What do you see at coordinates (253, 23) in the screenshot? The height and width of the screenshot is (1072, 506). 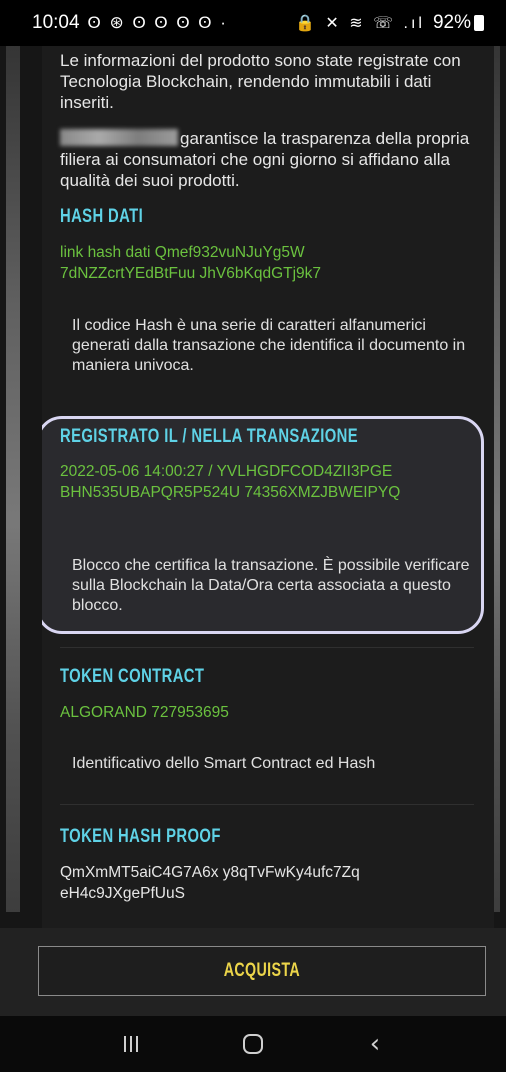 I see `status-bar: 10:04 ʘ ⊛ ʘ ʘ ʘ ʘ · 🔒 ✕ ≋ ☏ .ıl 92%` at bounding box center [253, 23].